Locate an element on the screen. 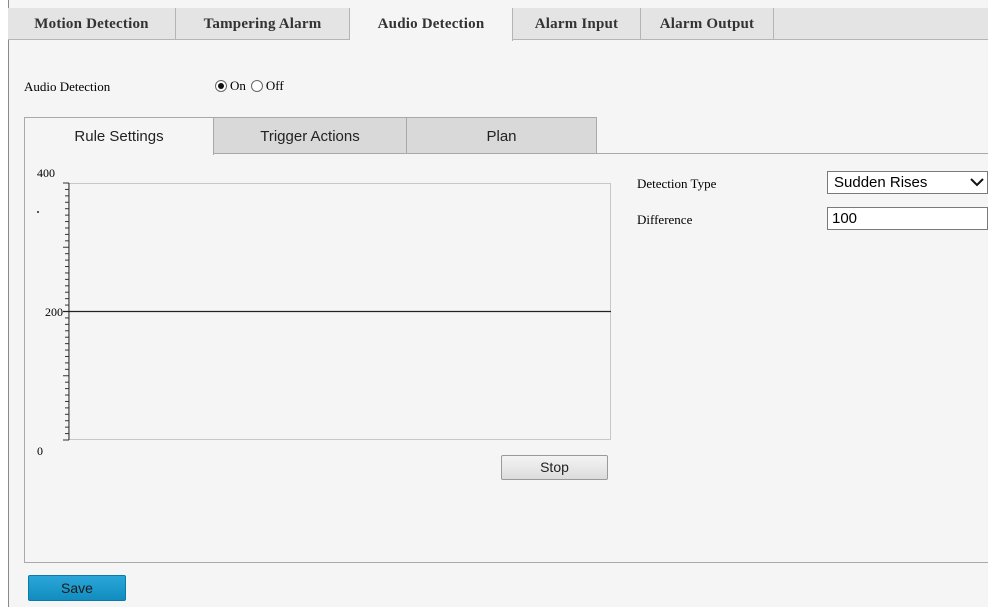  difference-input: 100 is located at coordinates (907, 218).